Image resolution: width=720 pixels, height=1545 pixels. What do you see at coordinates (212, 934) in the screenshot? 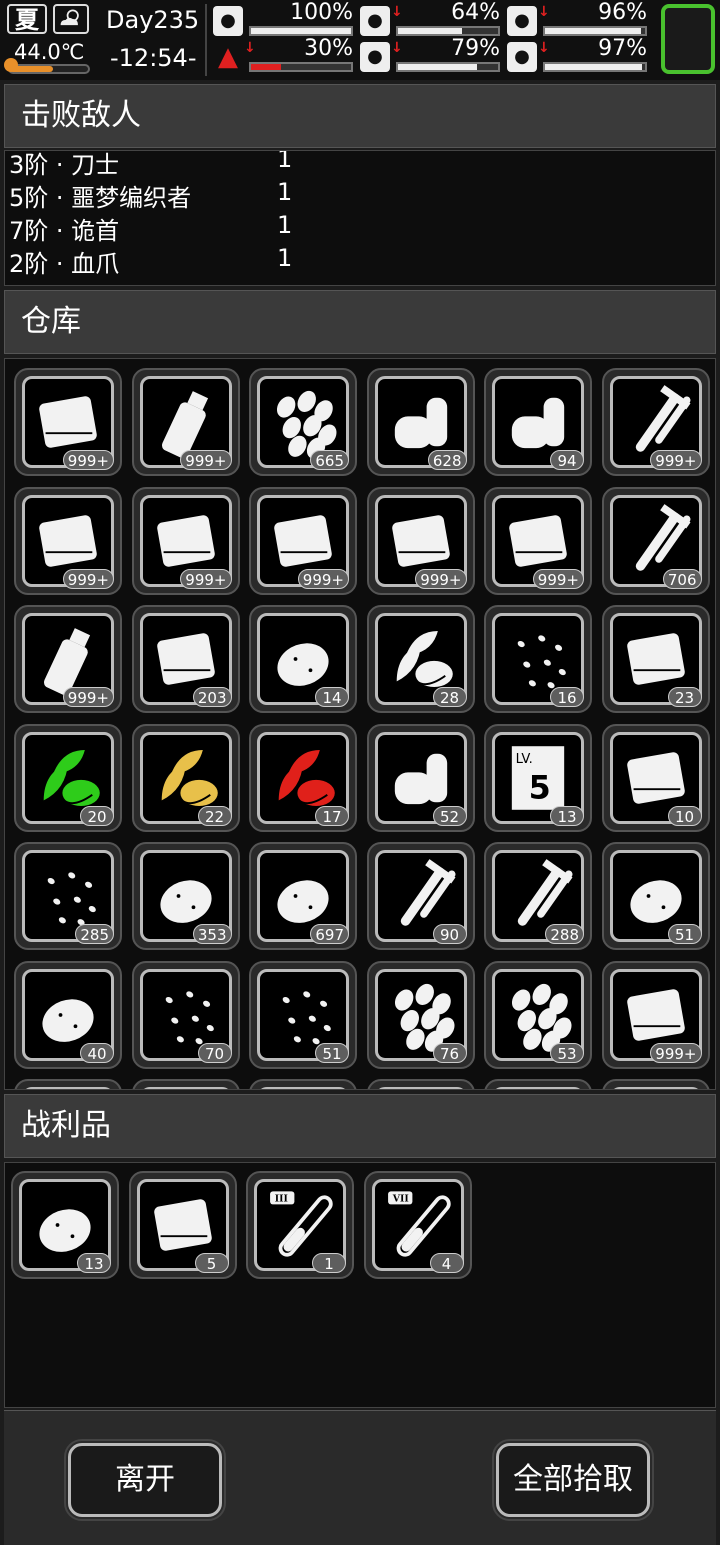
I see `item-quantity: 353` at bounding box center [212, 934].